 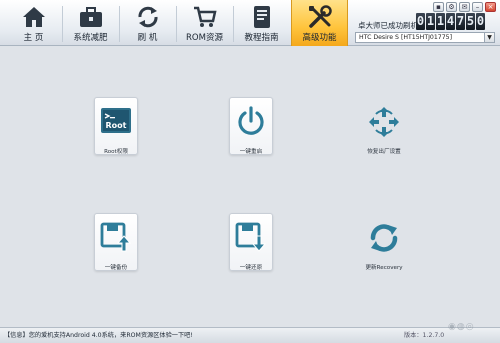 I want to click on tab-label: 刷 机, so click(x=147, y=38).